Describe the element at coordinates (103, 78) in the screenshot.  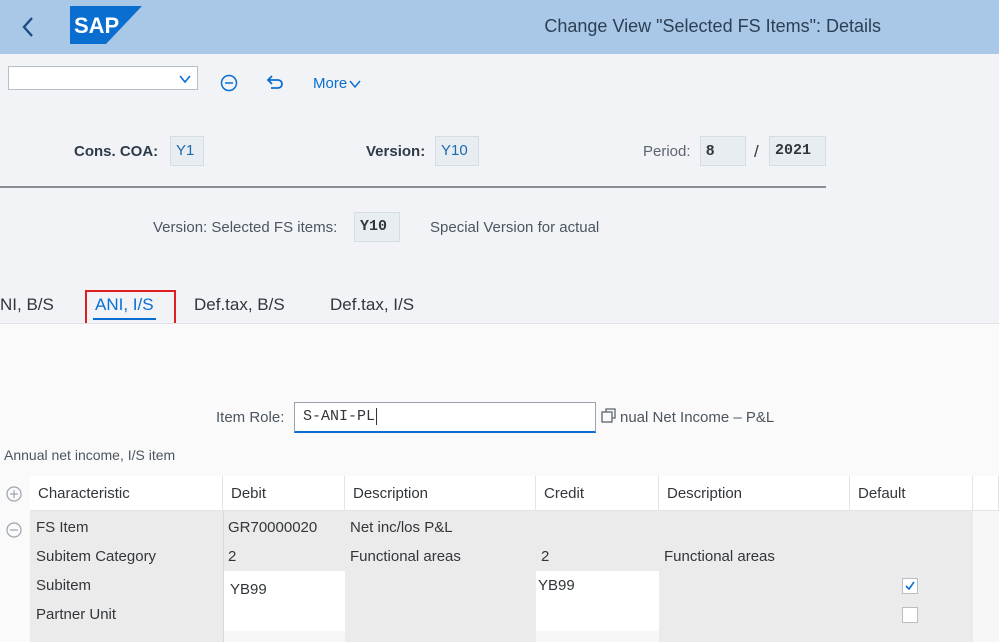
I see `variant-select` at that location.